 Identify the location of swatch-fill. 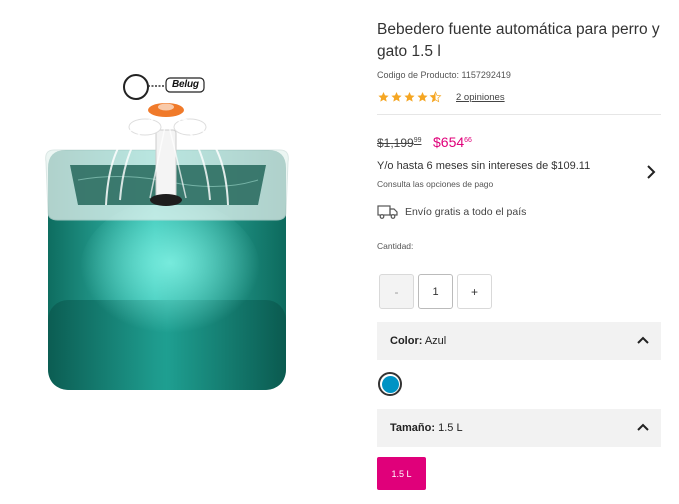
(390, 384).